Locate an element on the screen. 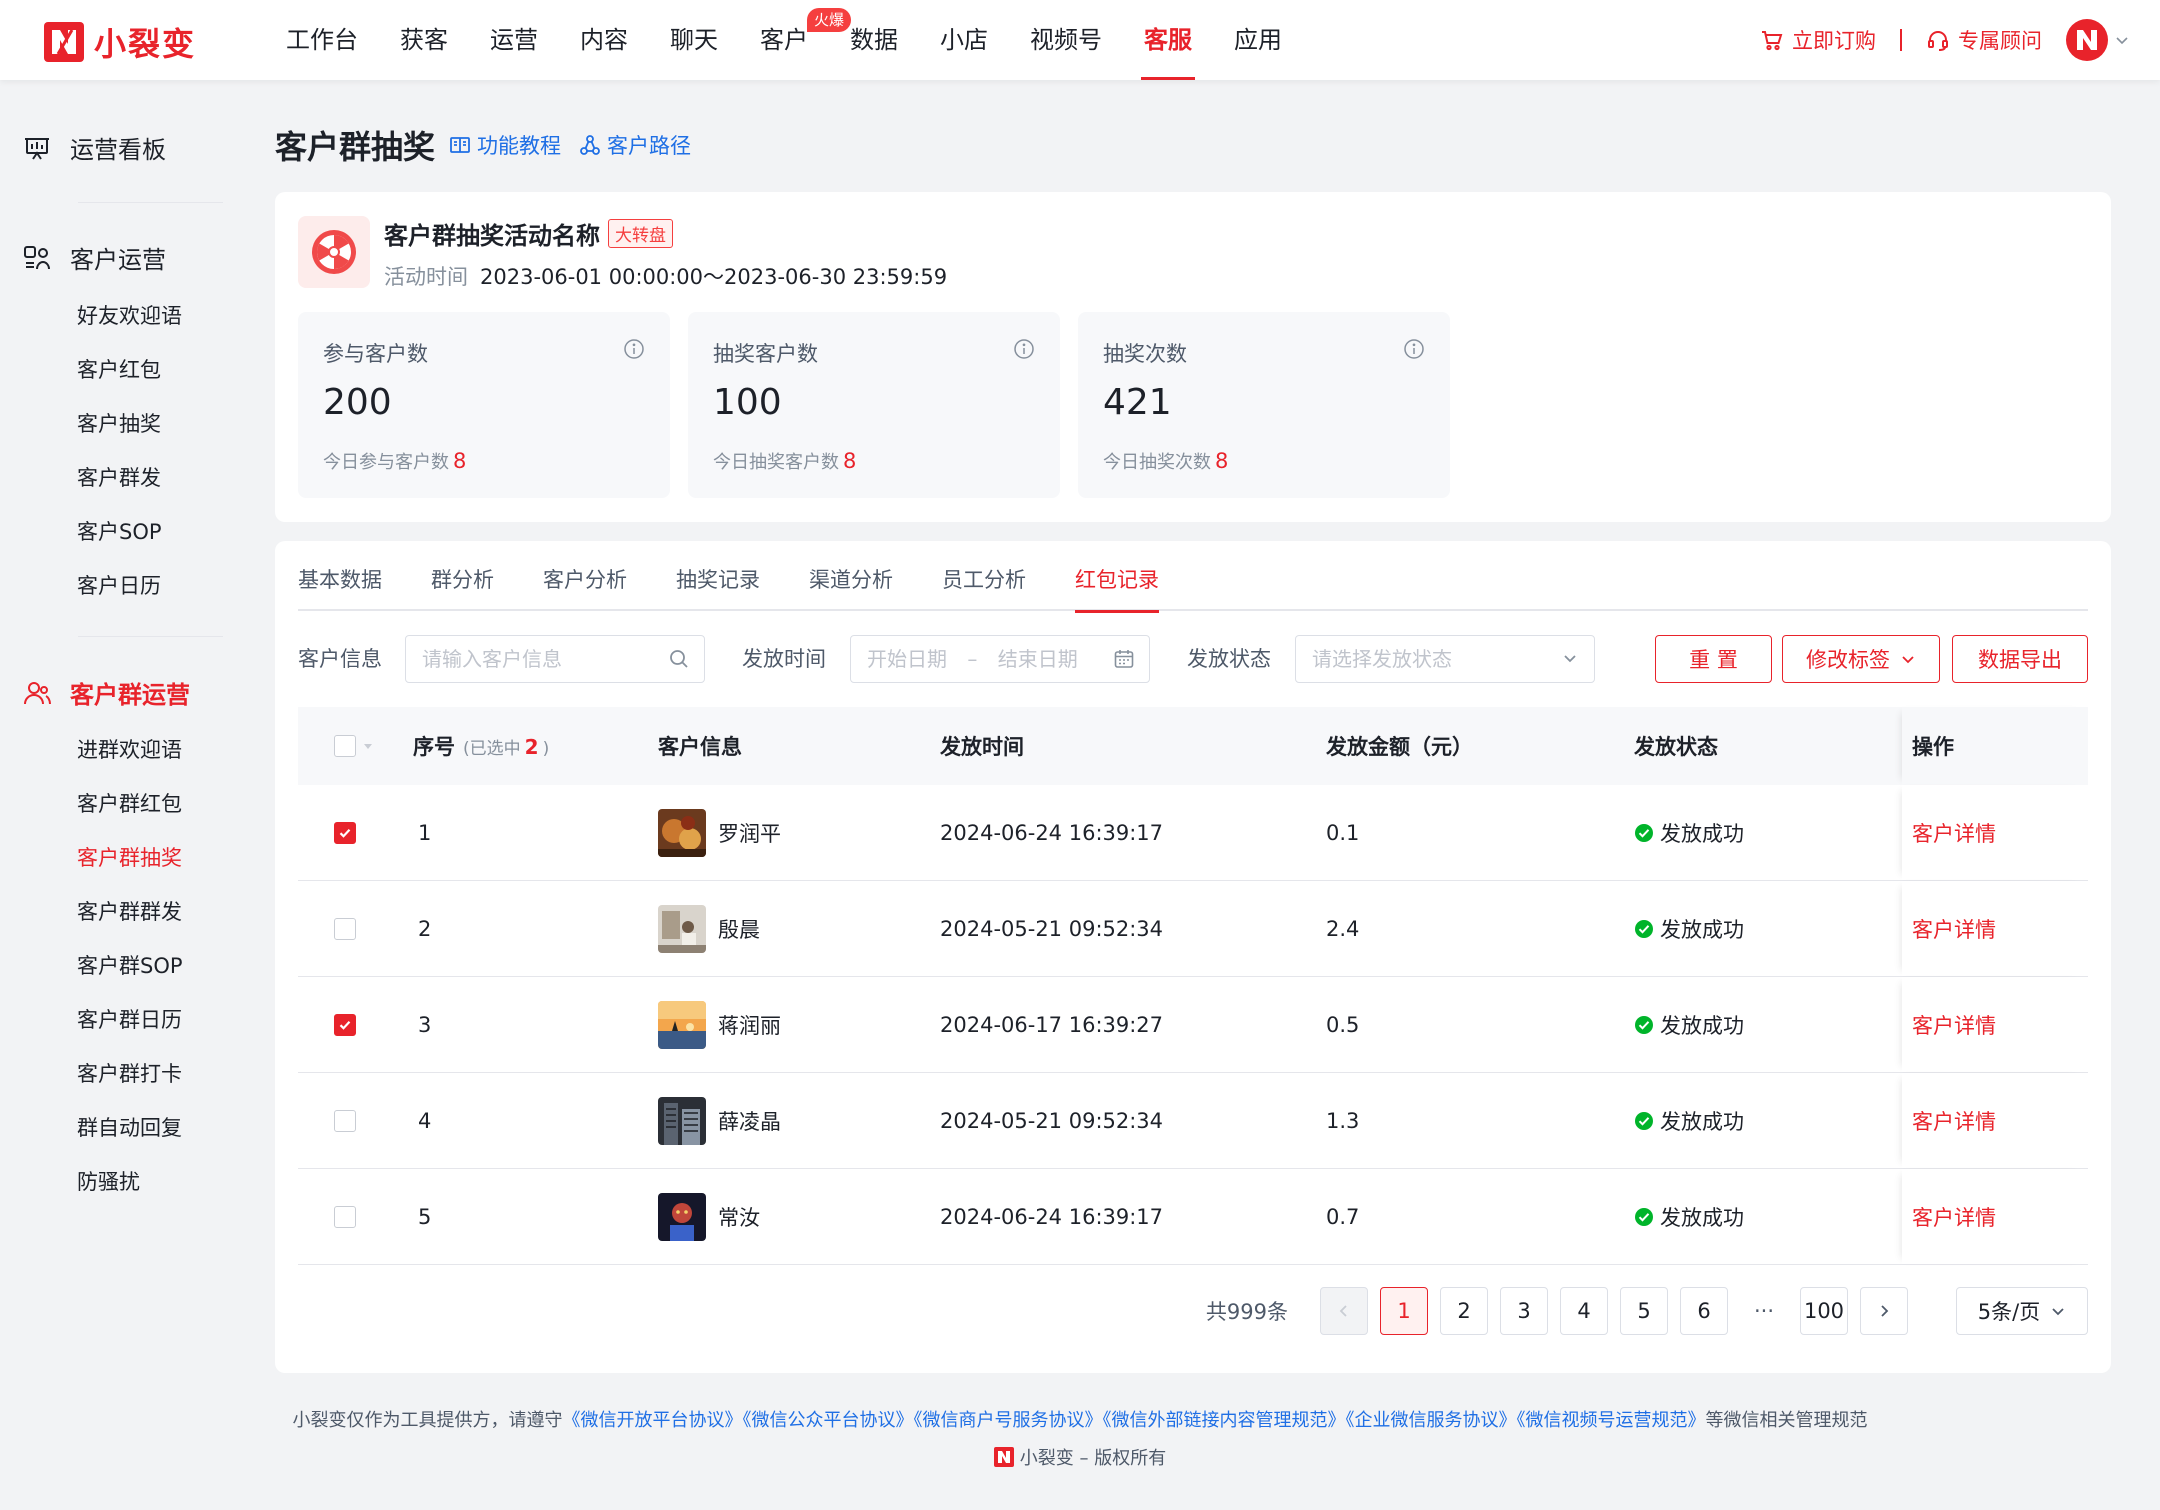 The image size is (2160, 1510). tab-4: 抽奖记录 is located at coordinates (718, 586).